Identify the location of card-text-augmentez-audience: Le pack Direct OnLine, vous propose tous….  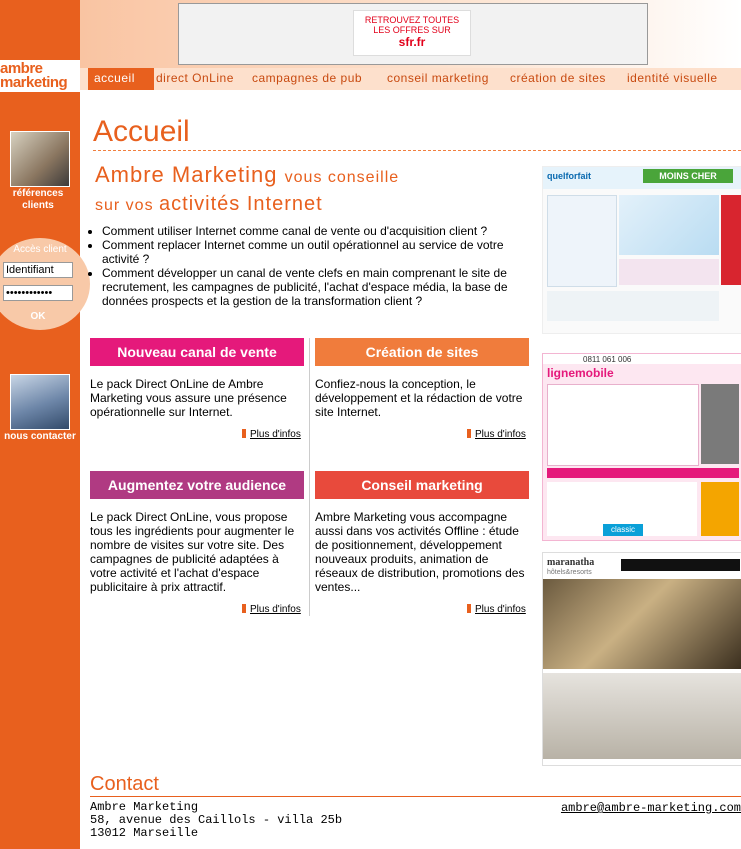
(192, 552).